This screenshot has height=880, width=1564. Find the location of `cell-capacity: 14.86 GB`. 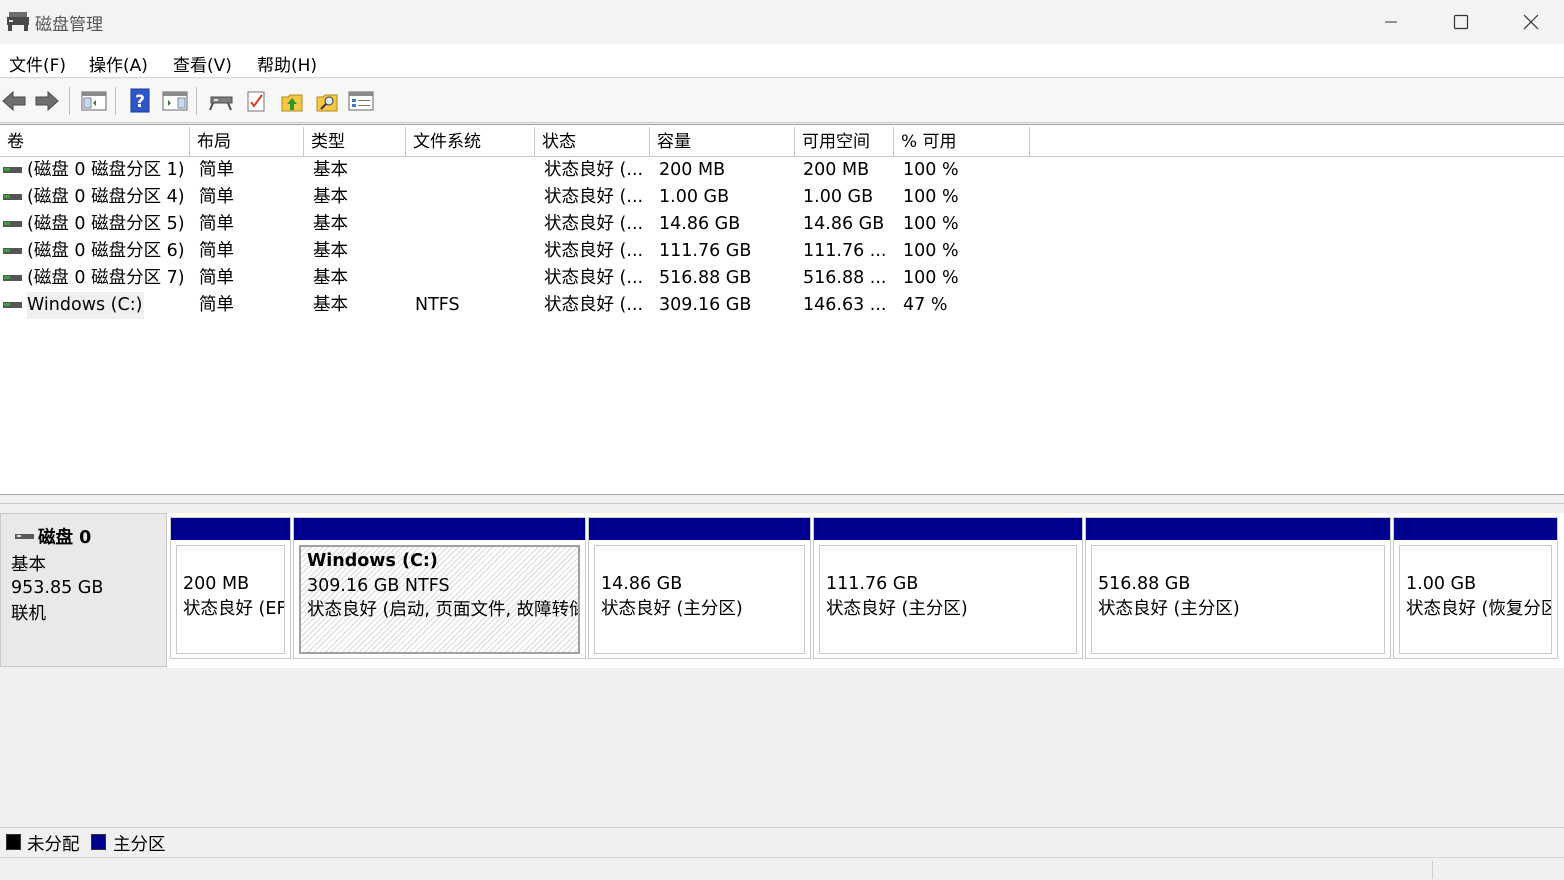

cell-capacity: 14.86 GB is located at coordinates (700, 224).